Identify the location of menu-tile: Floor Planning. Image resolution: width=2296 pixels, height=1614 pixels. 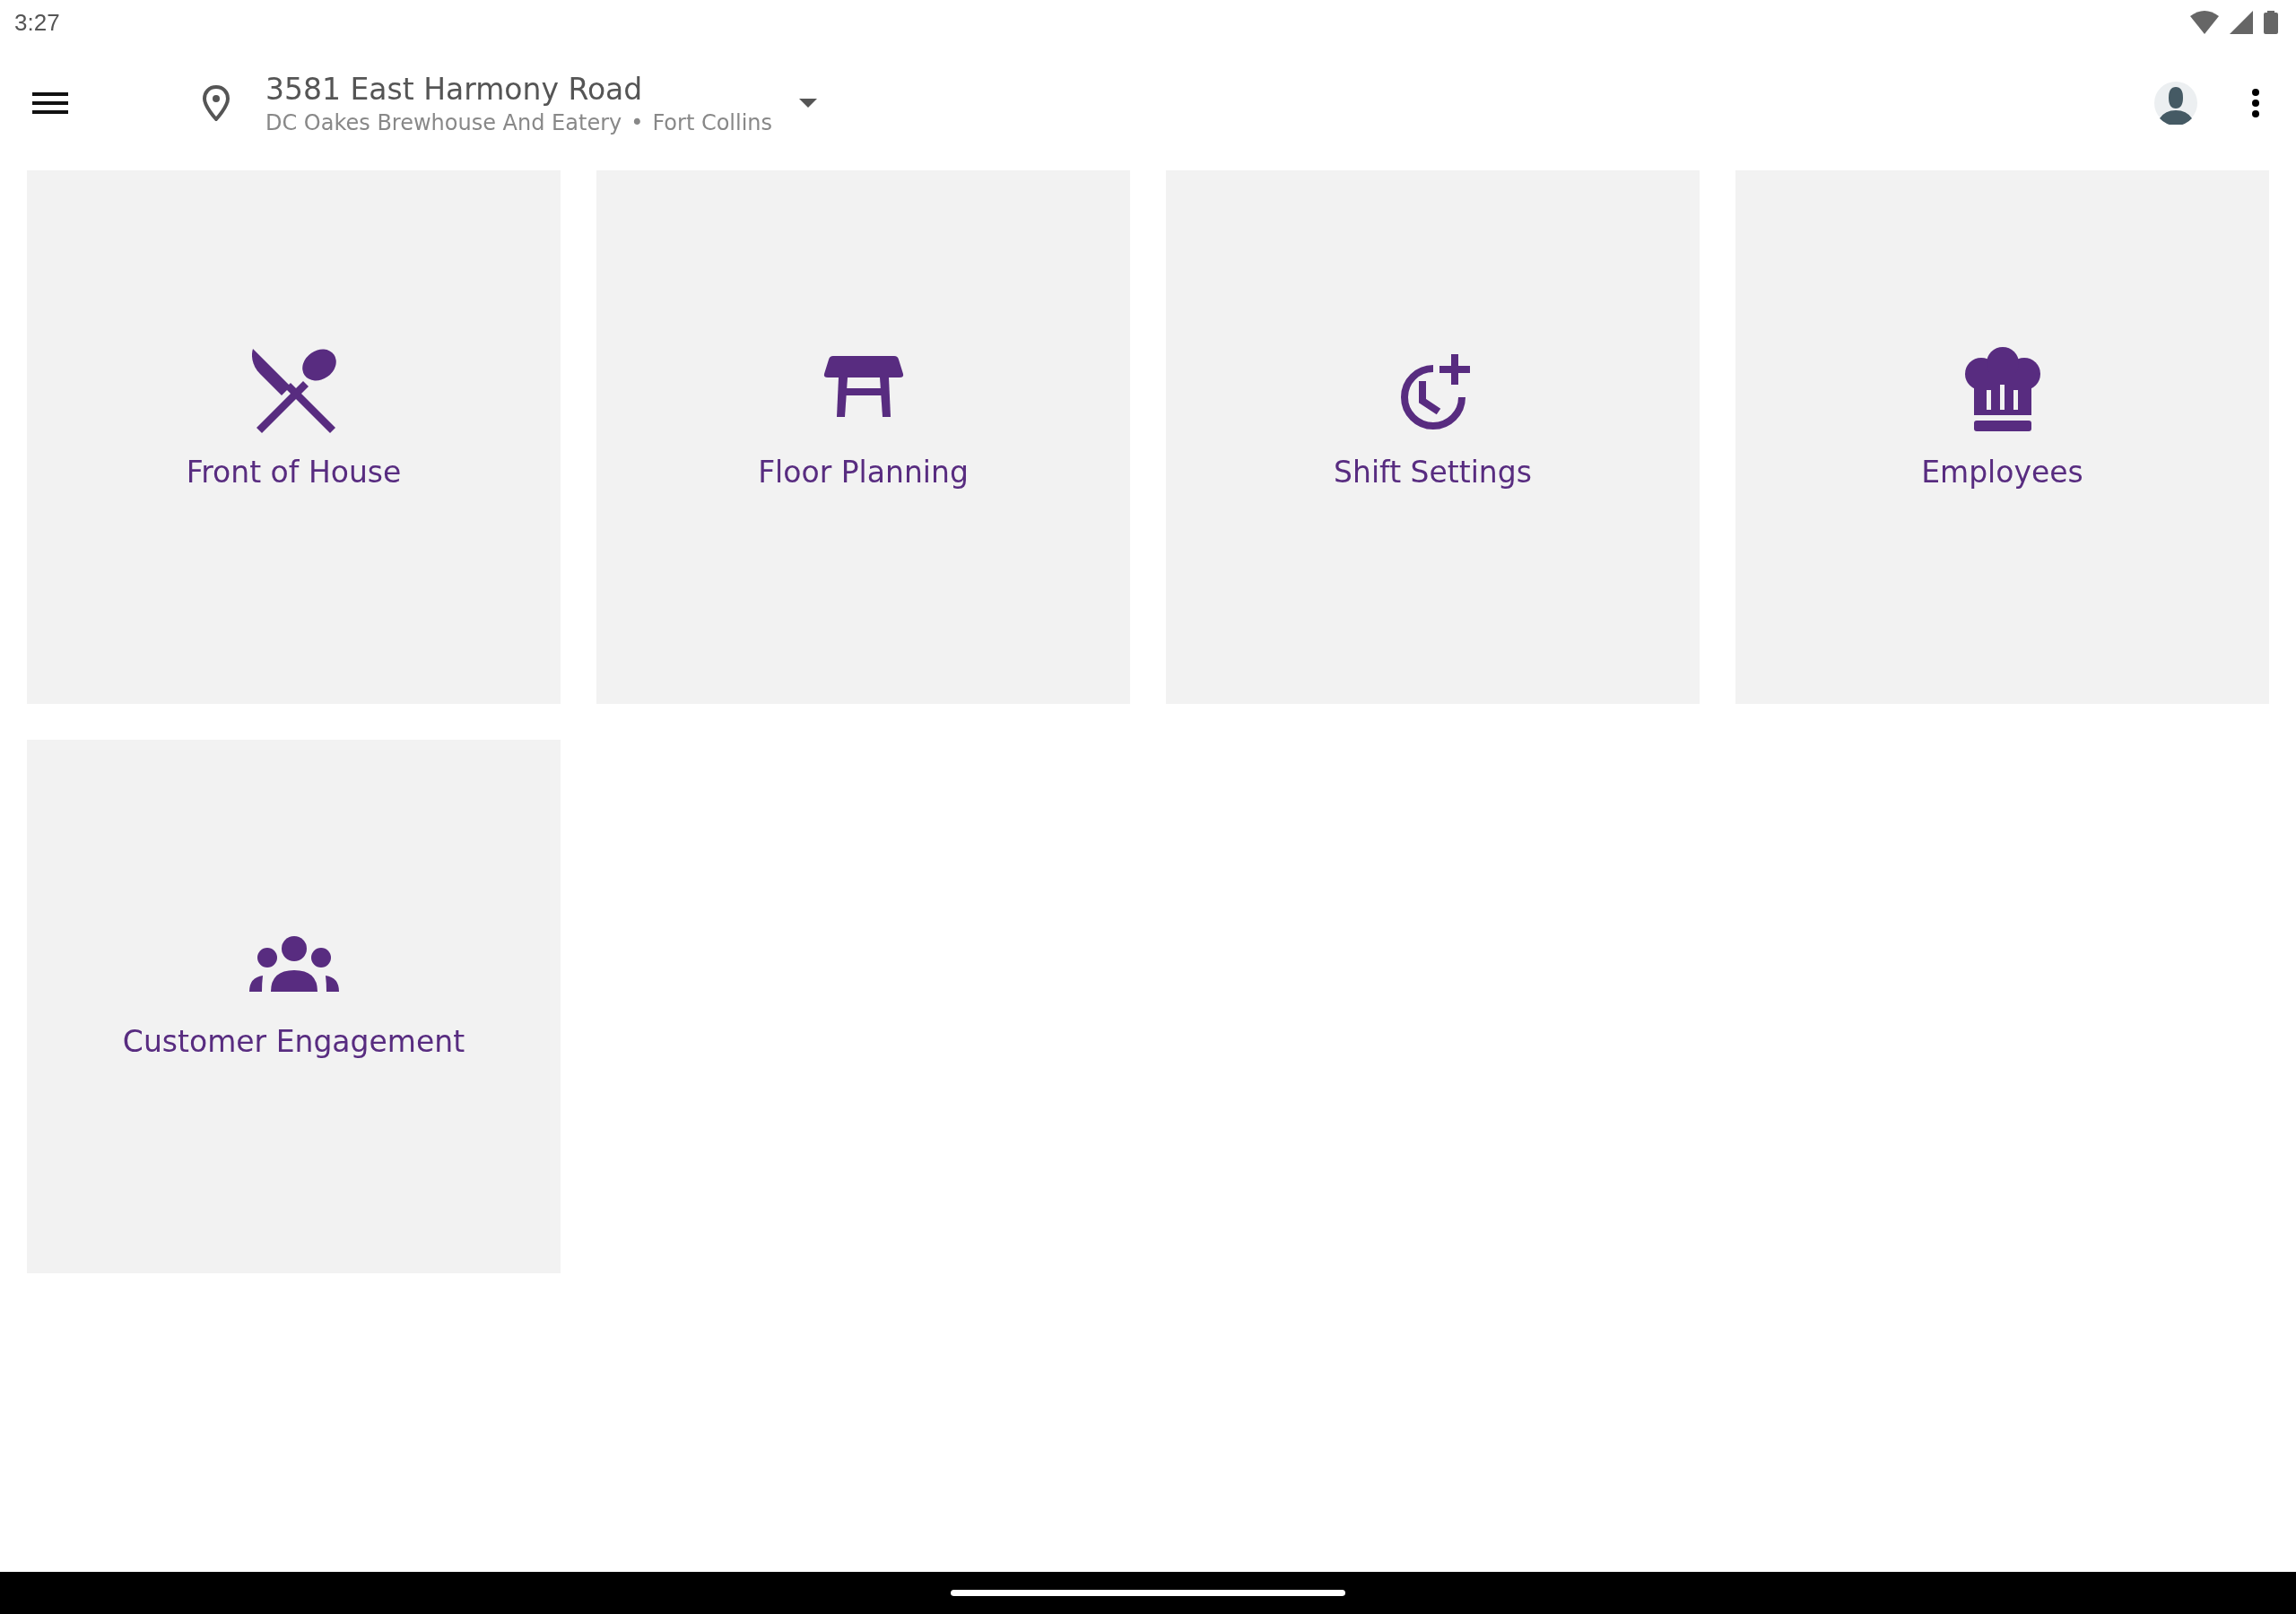
(863, 437).